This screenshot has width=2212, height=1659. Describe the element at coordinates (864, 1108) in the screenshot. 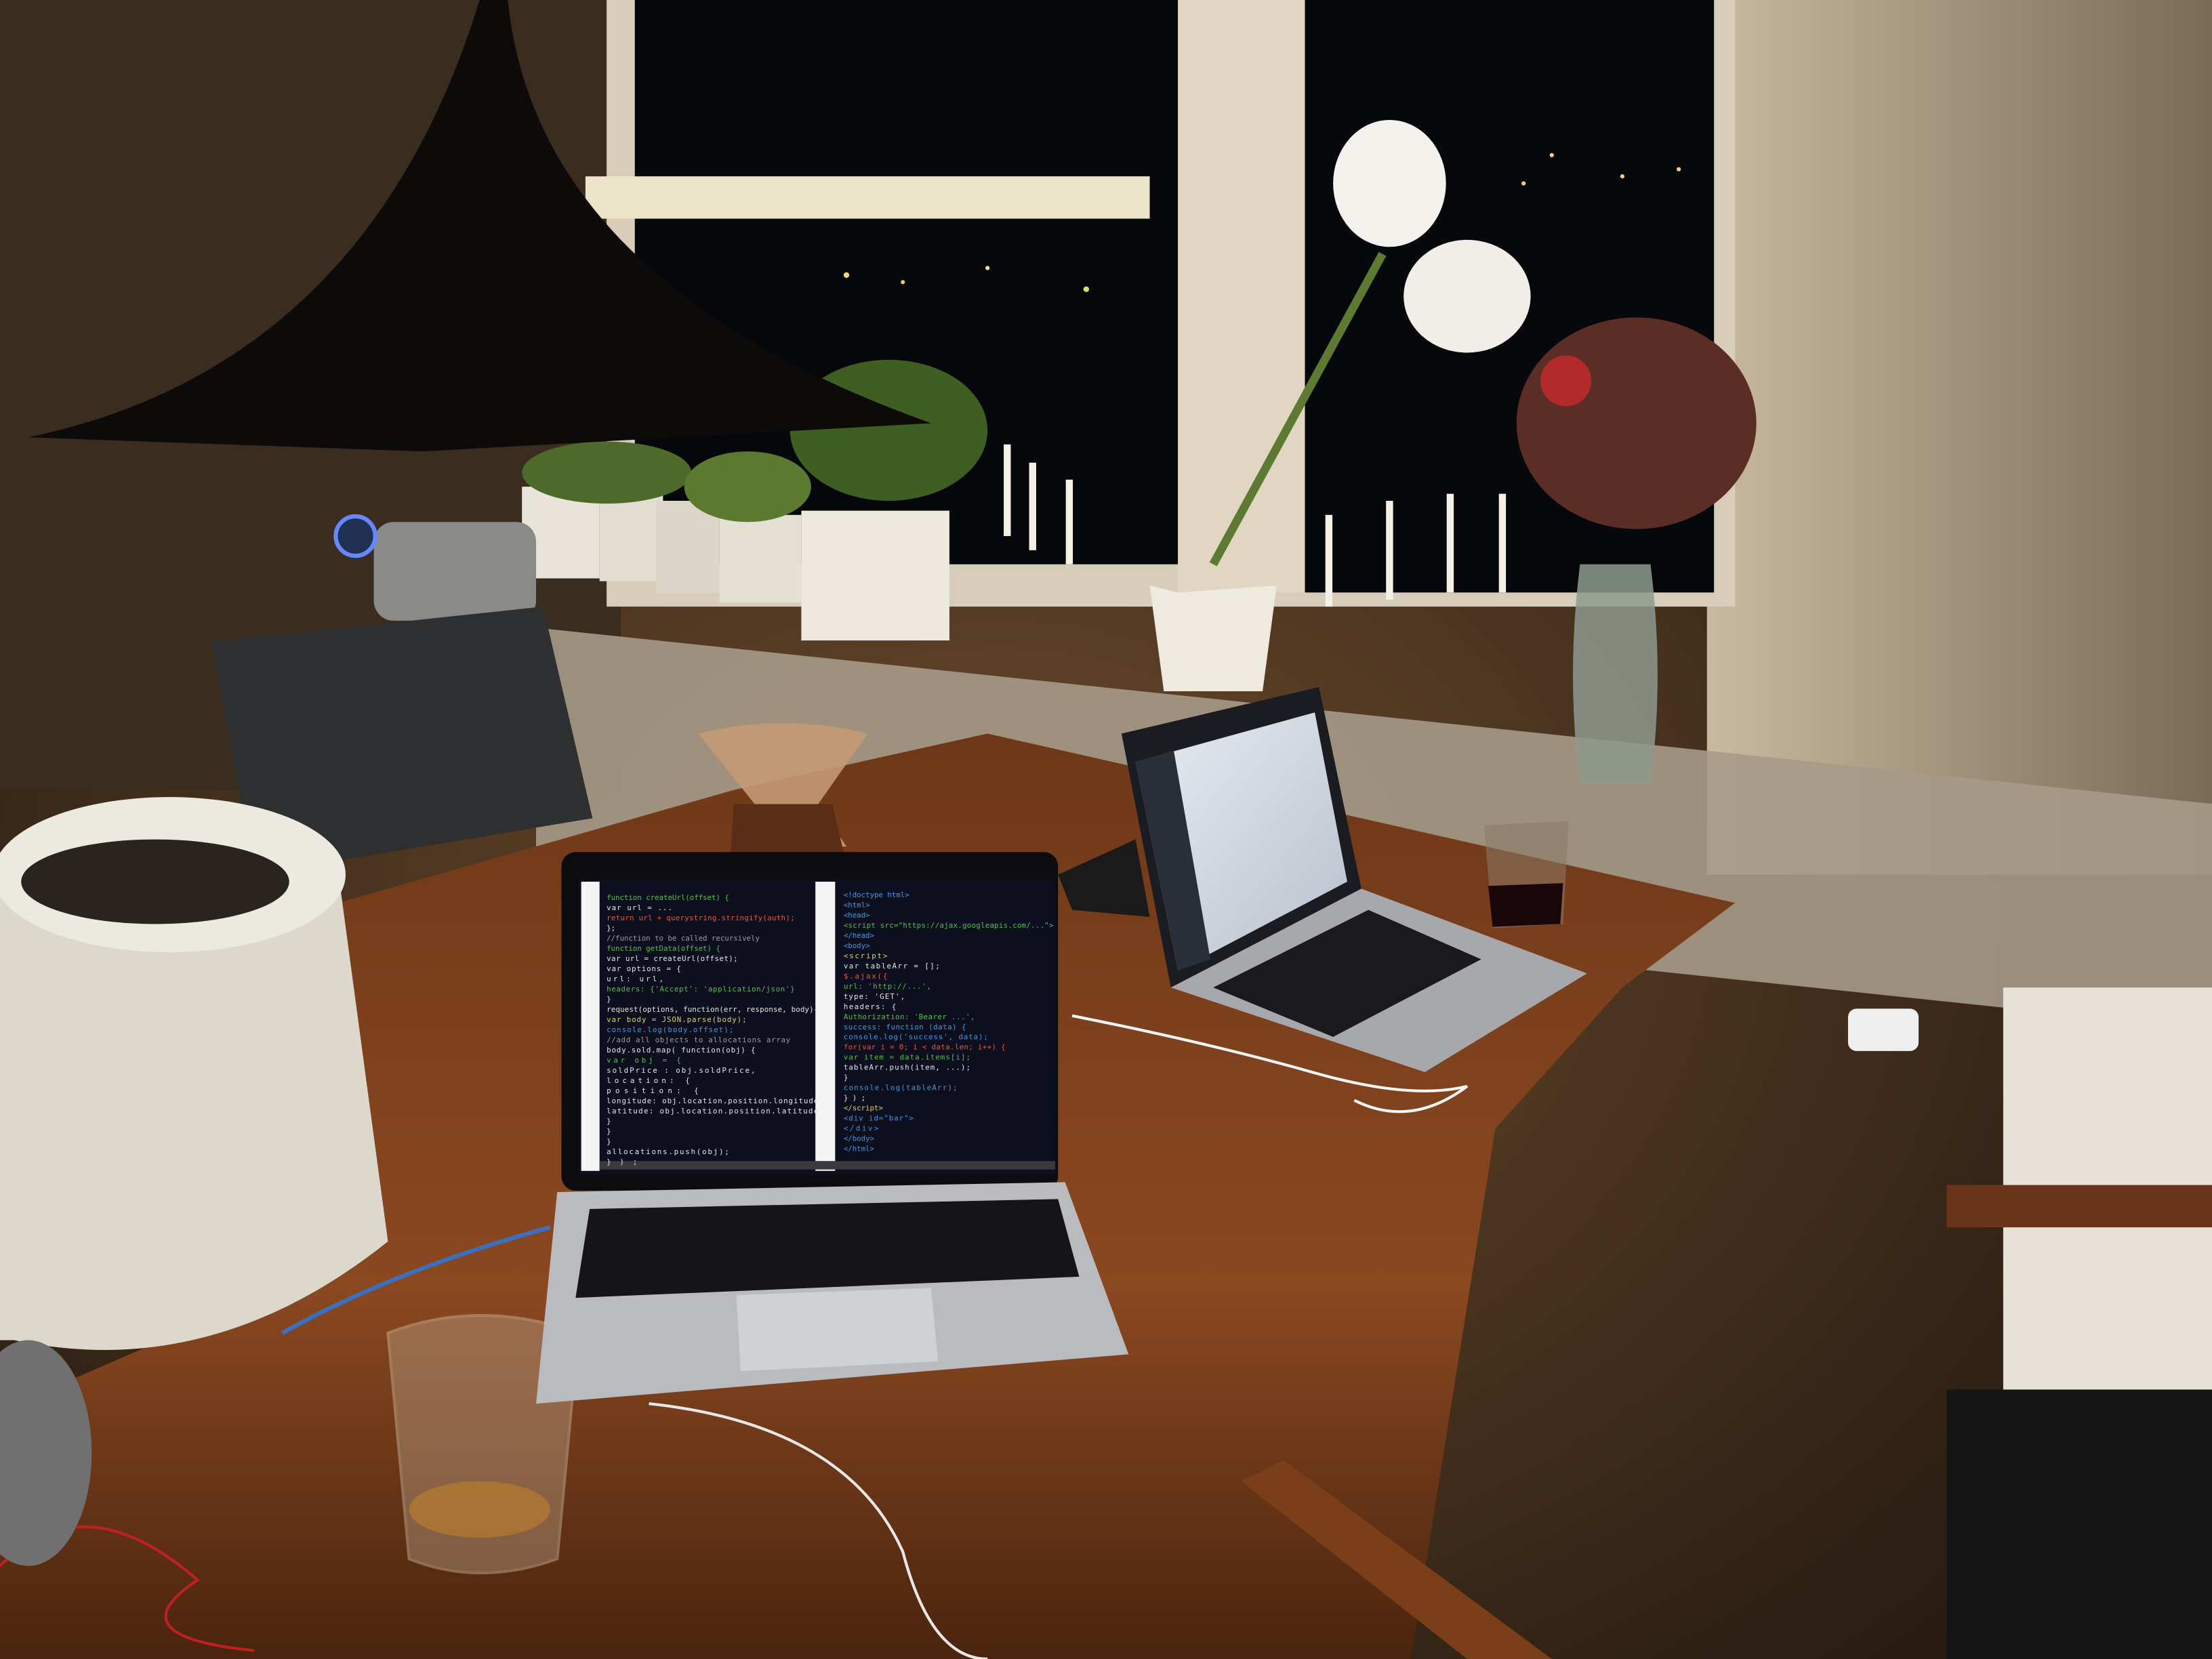

I see `code-line: </script>` at that location.